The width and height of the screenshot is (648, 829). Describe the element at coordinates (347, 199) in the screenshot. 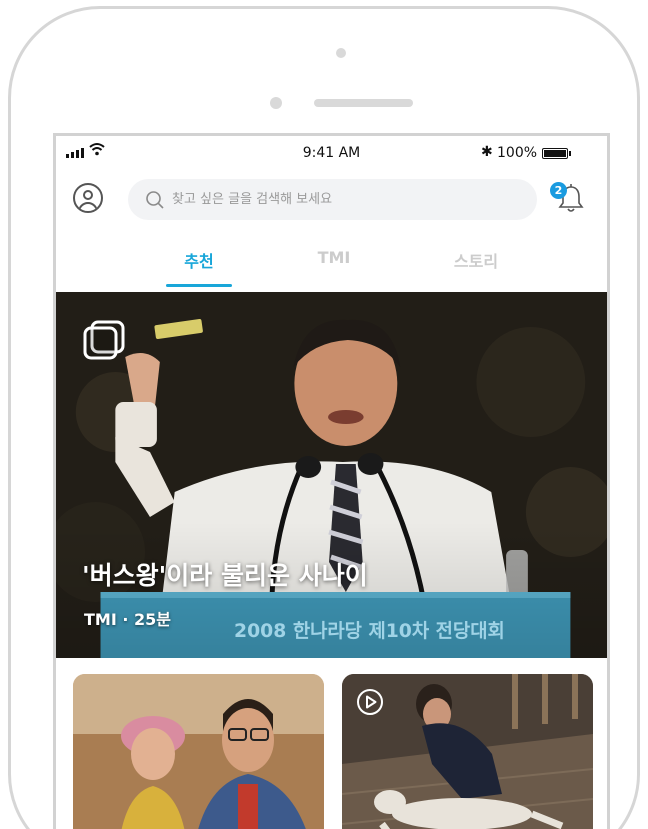

I see `search-input` at that location.